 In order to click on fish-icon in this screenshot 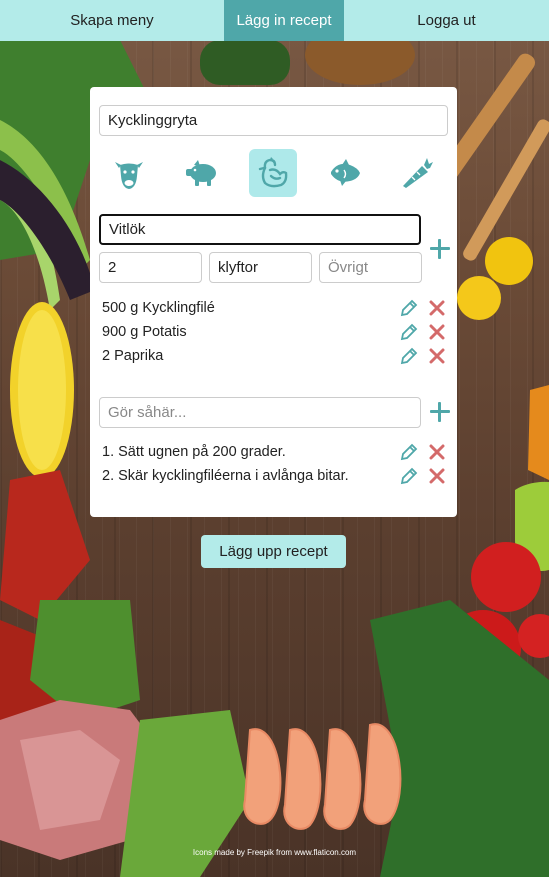, I will do `click(345, 172)`.